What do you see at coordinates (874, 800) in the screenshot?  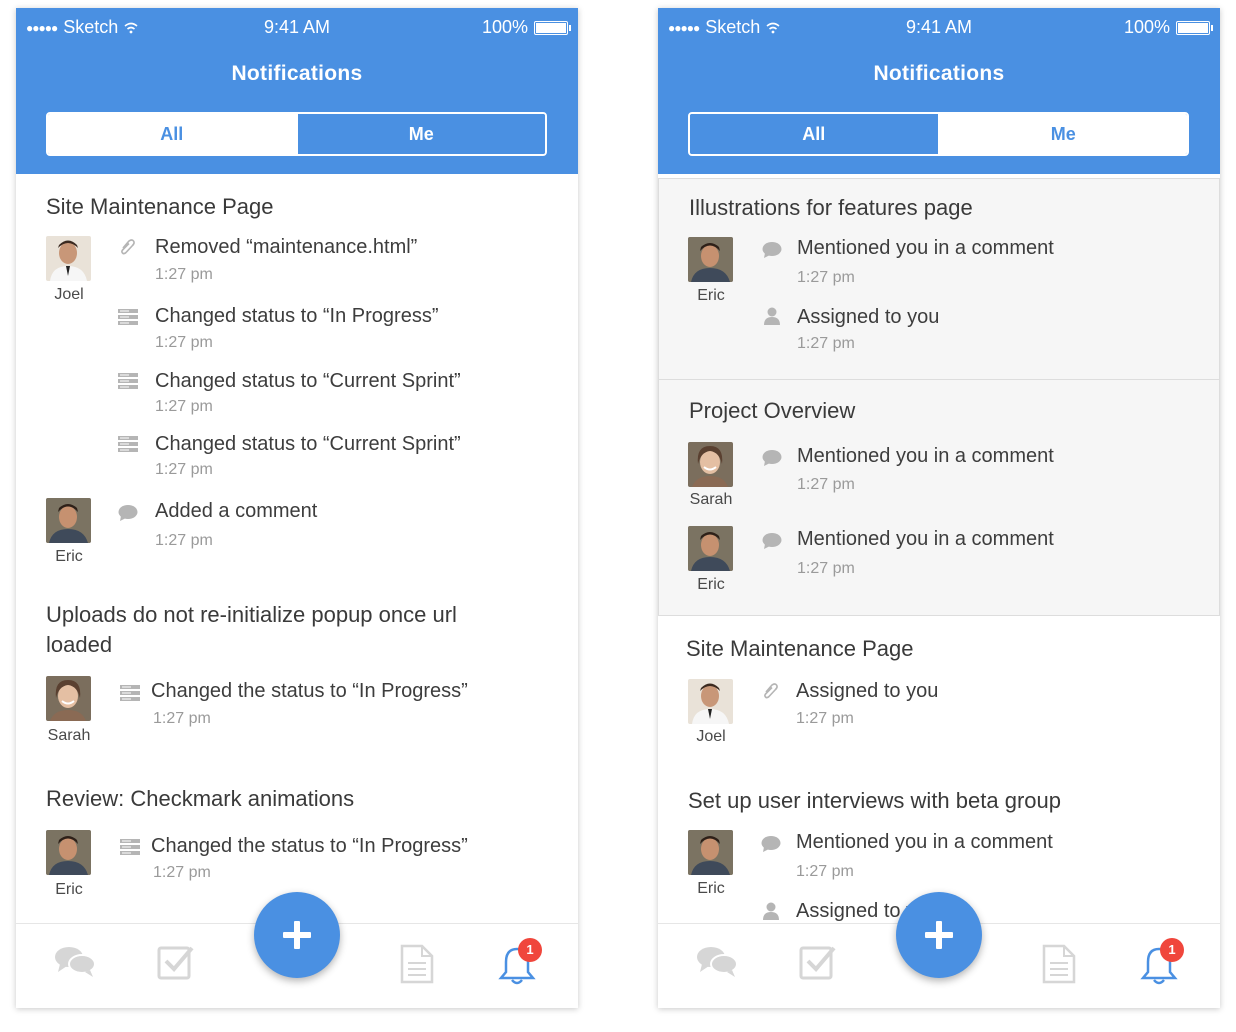 I see `card-title: Set up user interviews with beta group` at bounding box center [874, 800].